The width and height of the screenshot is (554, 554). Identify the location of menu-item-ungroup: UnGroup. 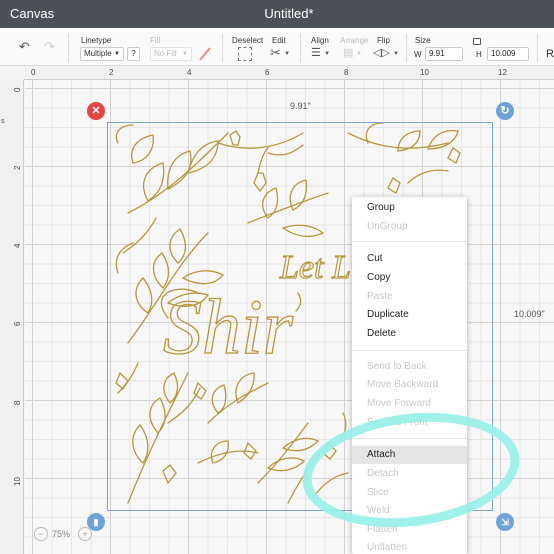
(387, 226).